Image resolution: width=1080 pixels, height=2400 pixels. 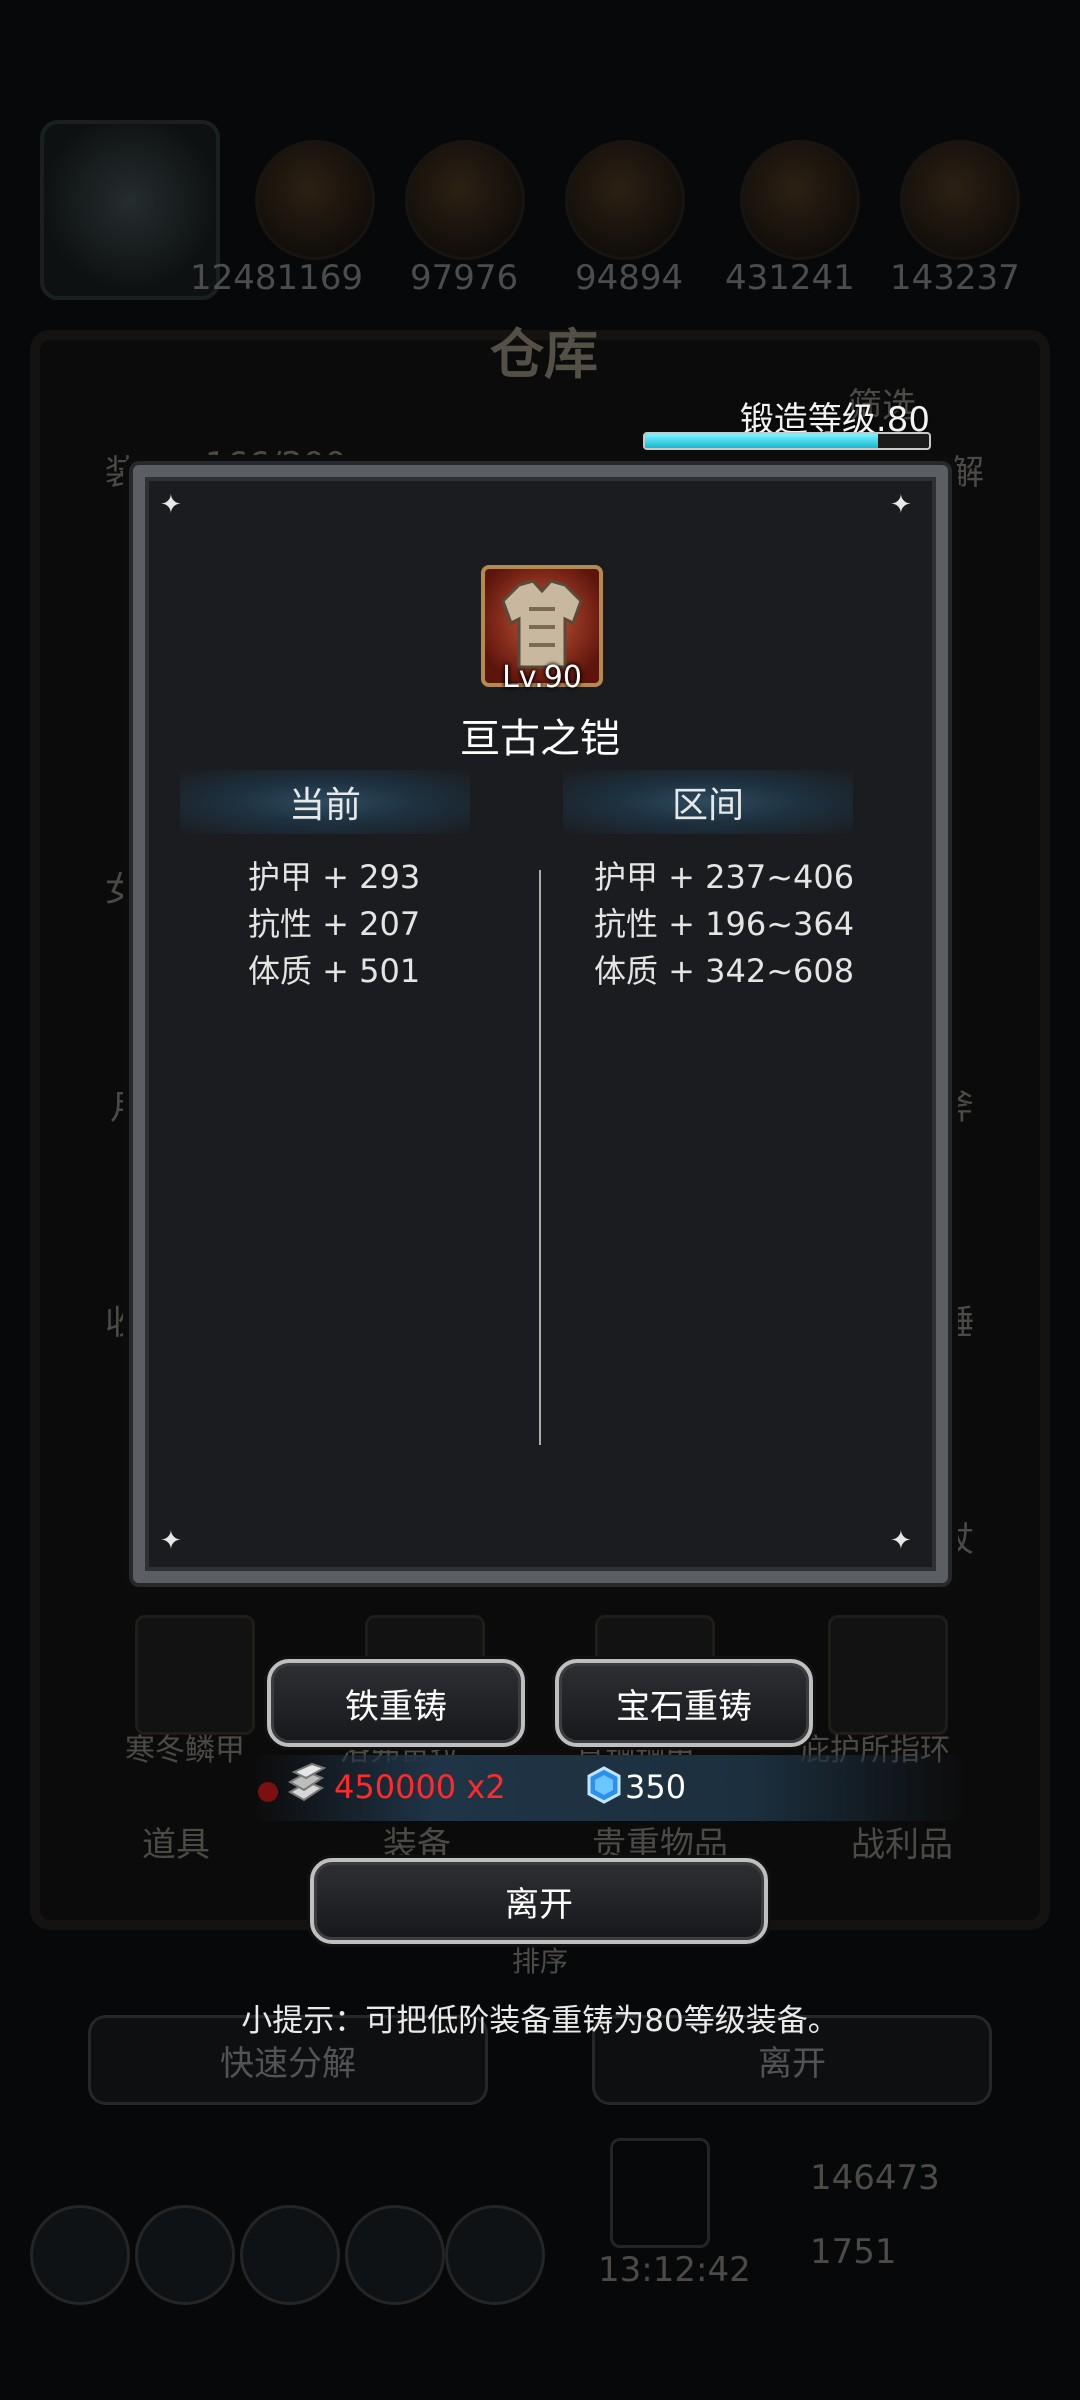 What do you see at coordinates (334, 924) in the screenshot?
I see `current-stat-resistance: 抗性 + 207` at bounding box center [334, 924].